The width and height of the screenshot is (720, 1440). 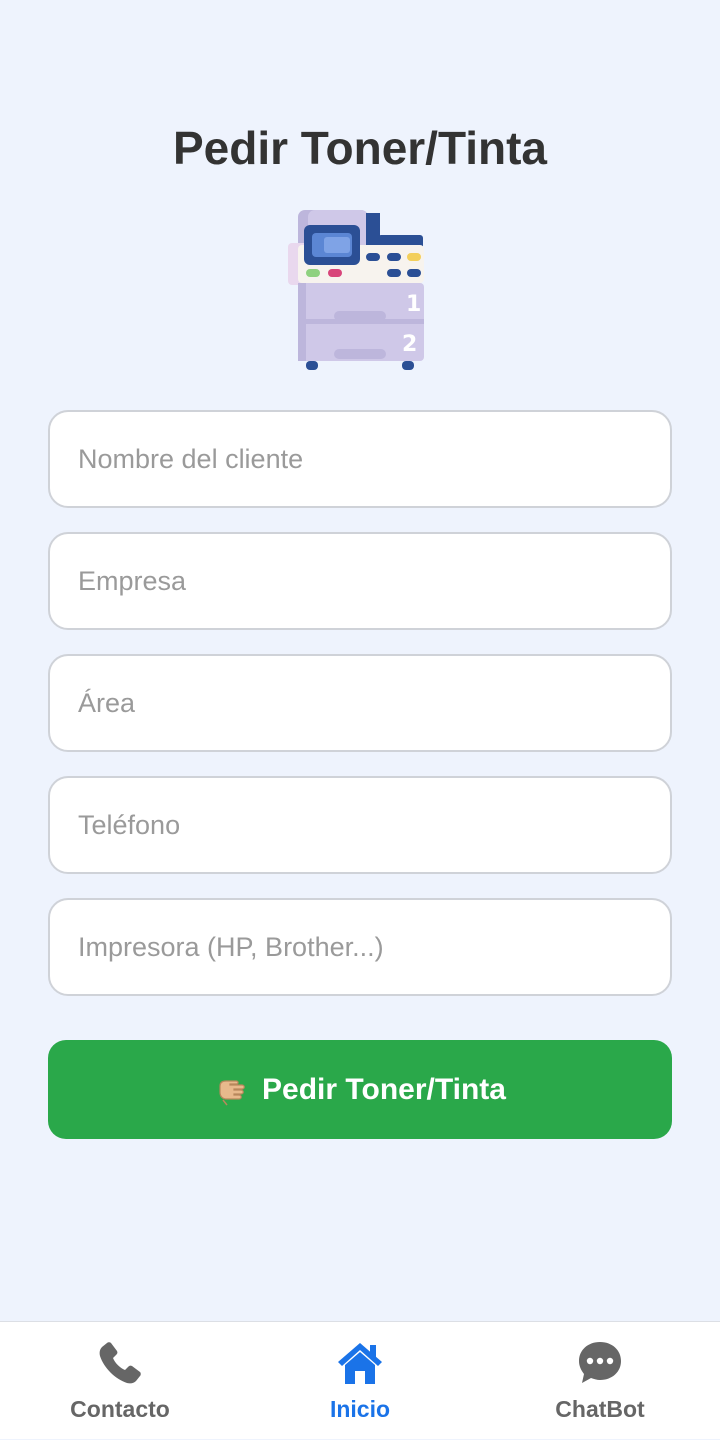 What do you see at coordinates (413, 304) in the screenshot?
I see `svg-text: 1` at bounding box center [413, 304].